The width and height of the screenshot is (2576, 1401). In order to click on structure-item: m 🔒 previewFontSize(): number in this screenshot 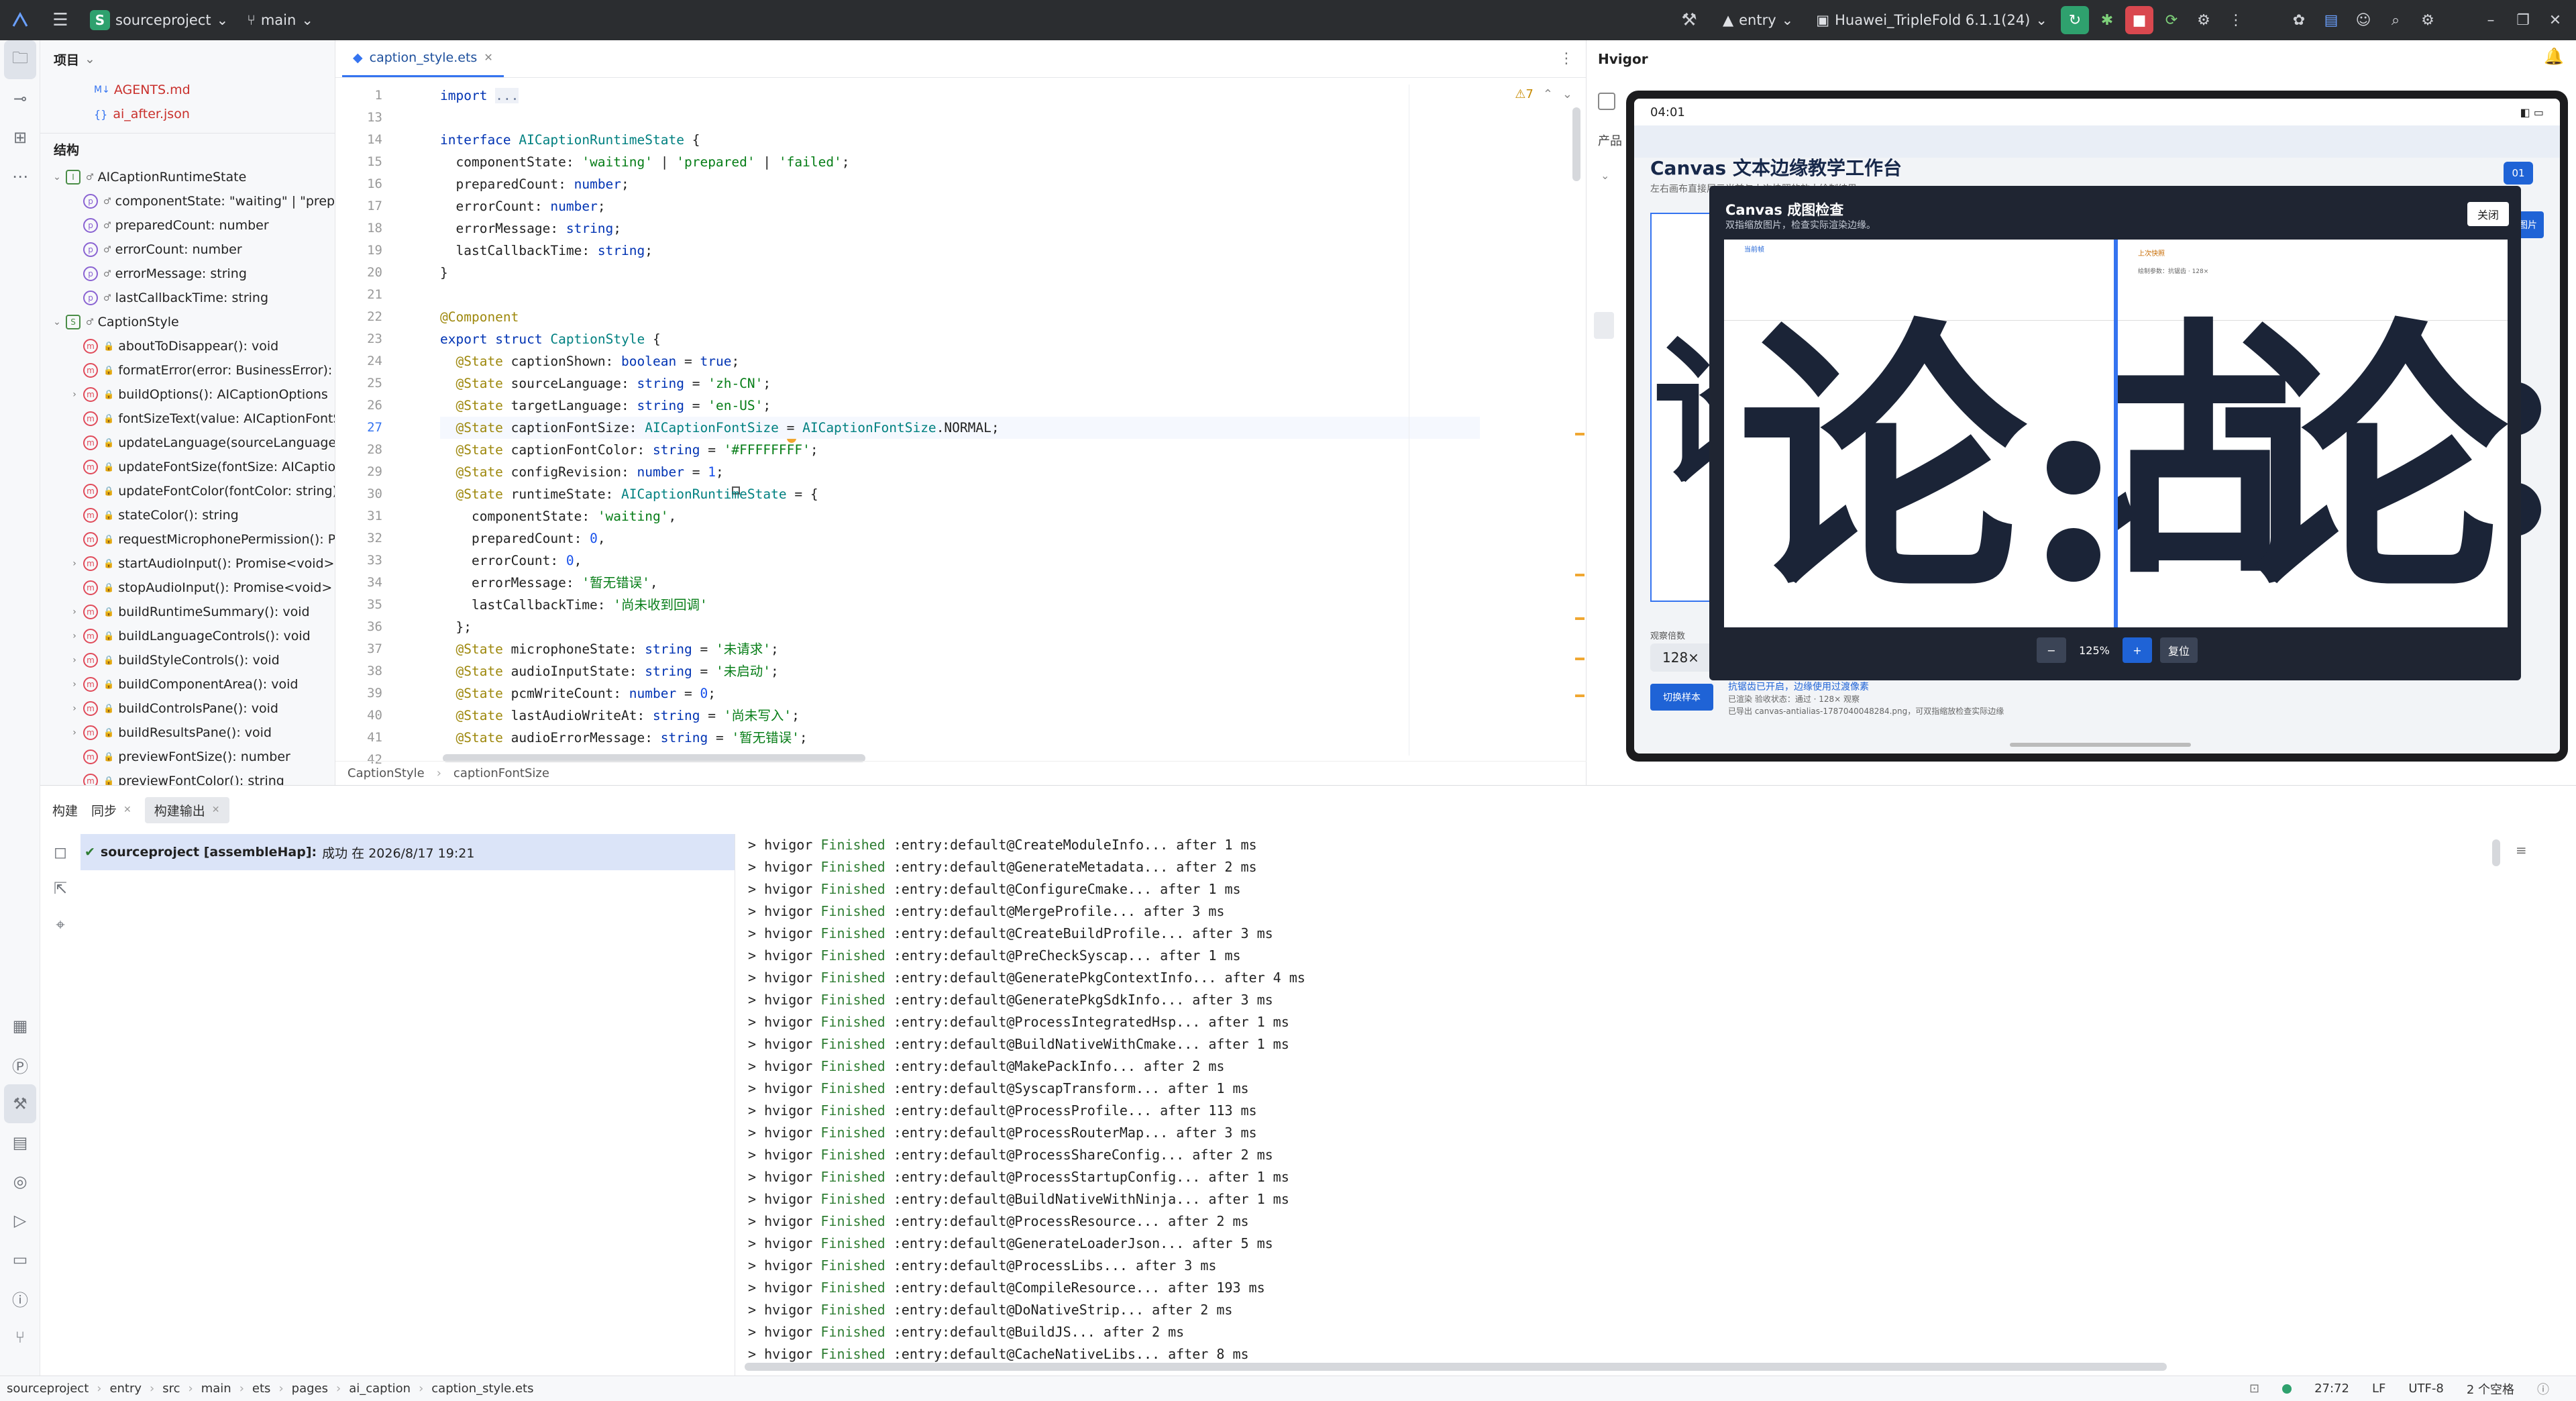, I will do `click(187, 757)`.